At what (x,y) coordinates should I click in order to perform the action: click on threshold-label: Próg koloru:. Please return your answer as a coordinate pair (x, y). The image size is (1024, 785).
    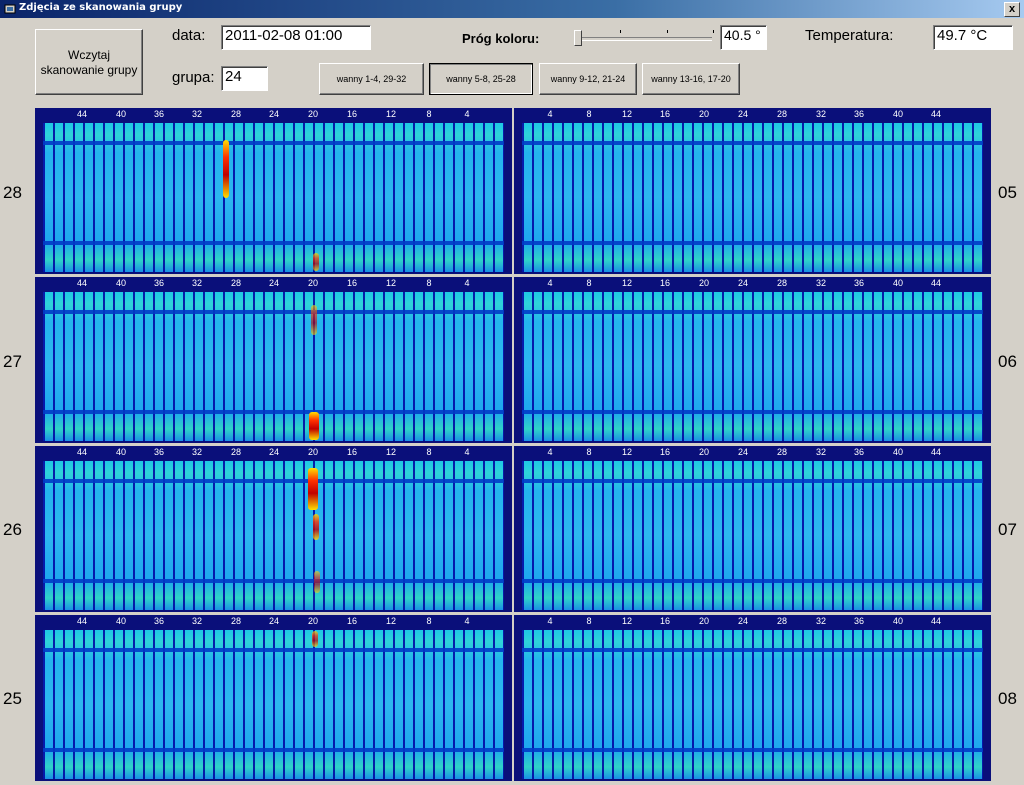
    Looking at the image, I should click on (501, 38).